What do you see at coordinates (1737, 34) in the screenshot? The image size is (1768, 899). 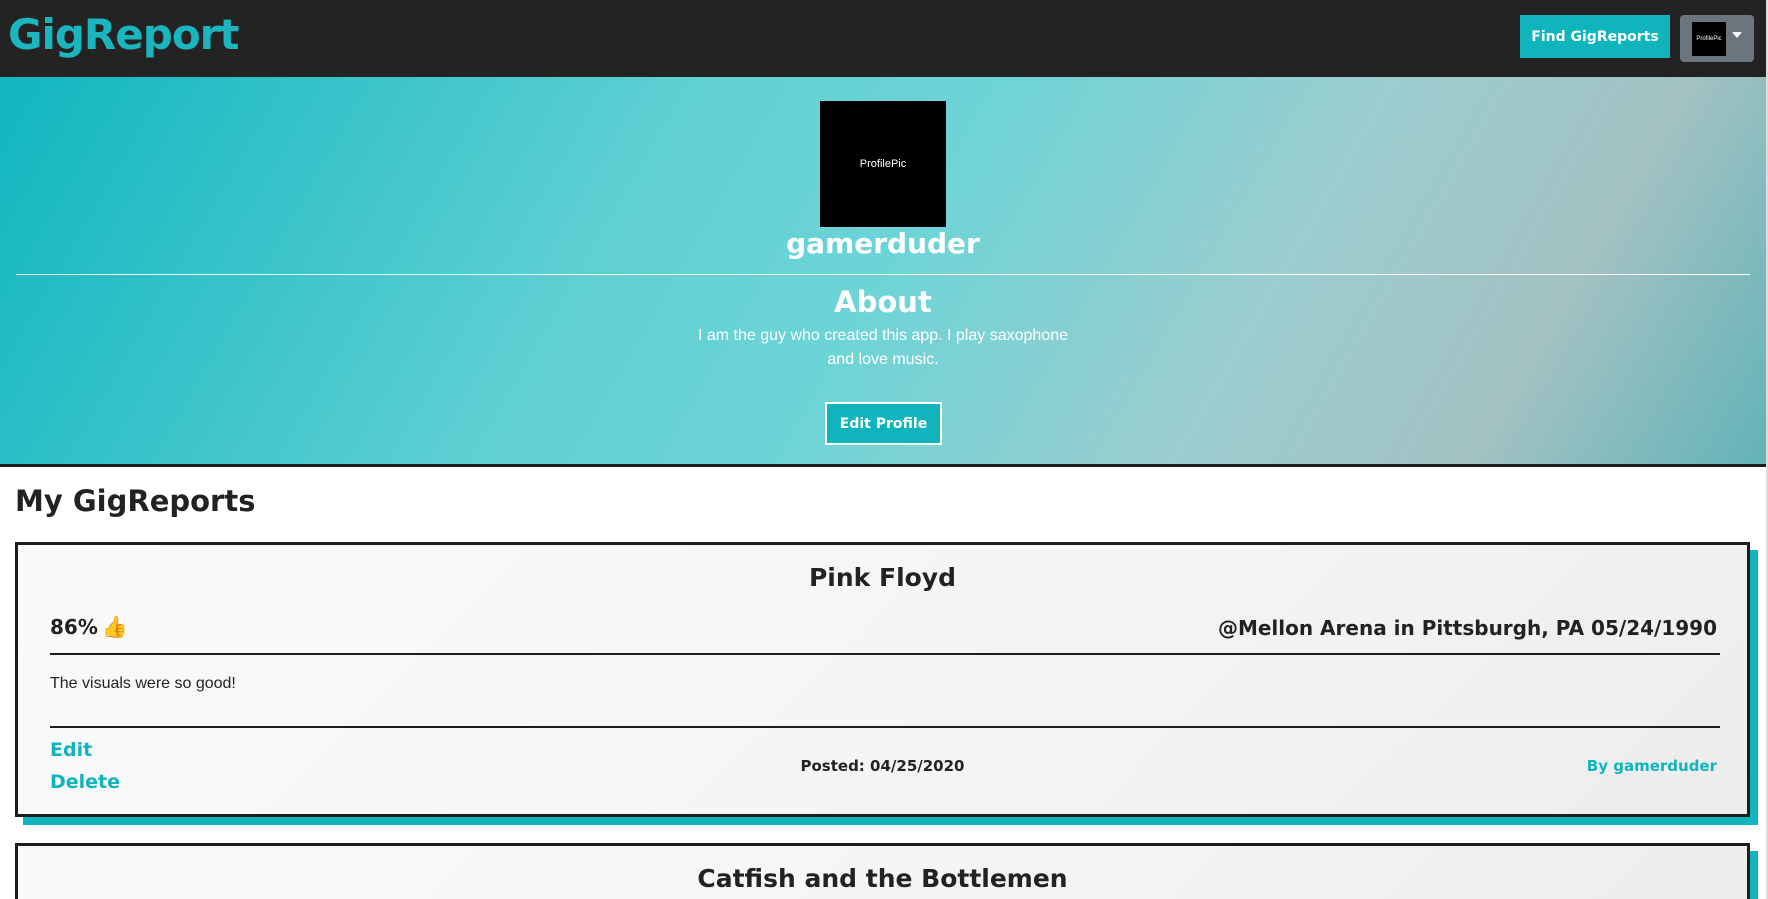 I see `chevron-down-icon` at bounding box center [1737, 34].